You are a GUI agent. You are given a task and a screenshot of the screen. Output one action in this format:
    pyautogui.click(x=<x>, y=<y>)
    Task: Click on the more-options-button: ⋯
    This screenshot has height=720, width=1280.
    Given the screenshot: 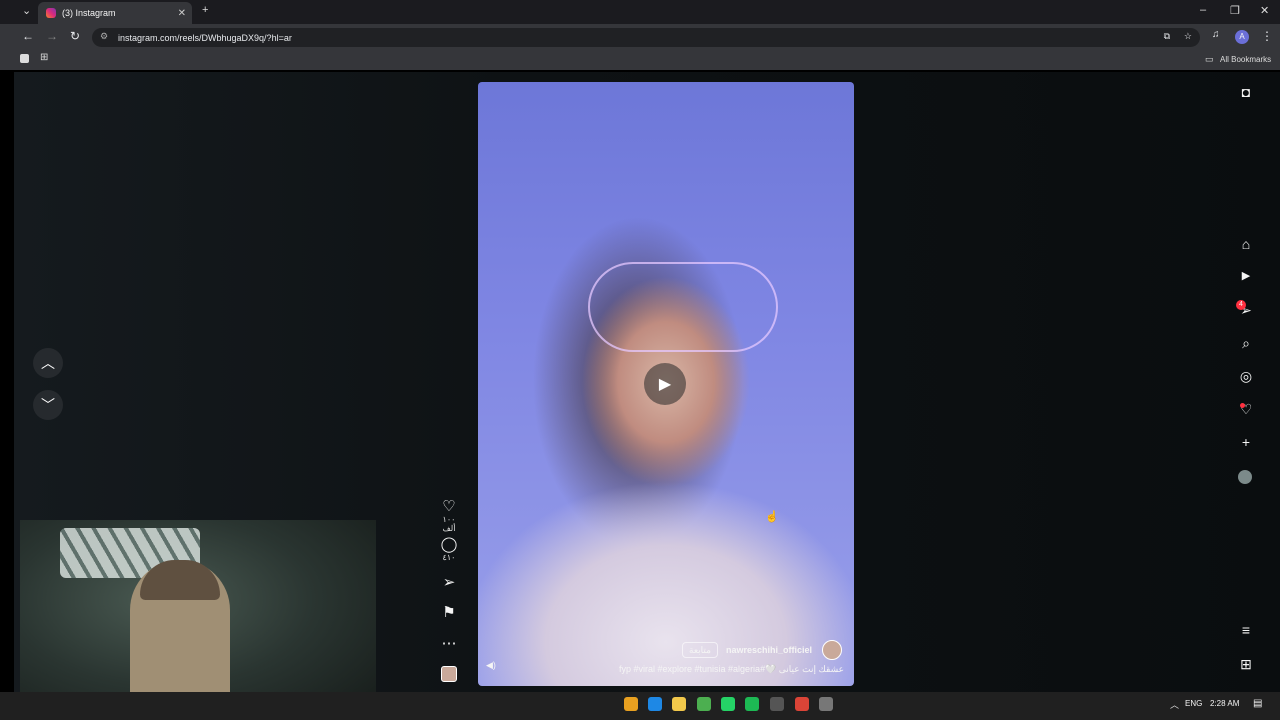 What is the action you would take?
    pyautogui.click(x=449, y=643)
    